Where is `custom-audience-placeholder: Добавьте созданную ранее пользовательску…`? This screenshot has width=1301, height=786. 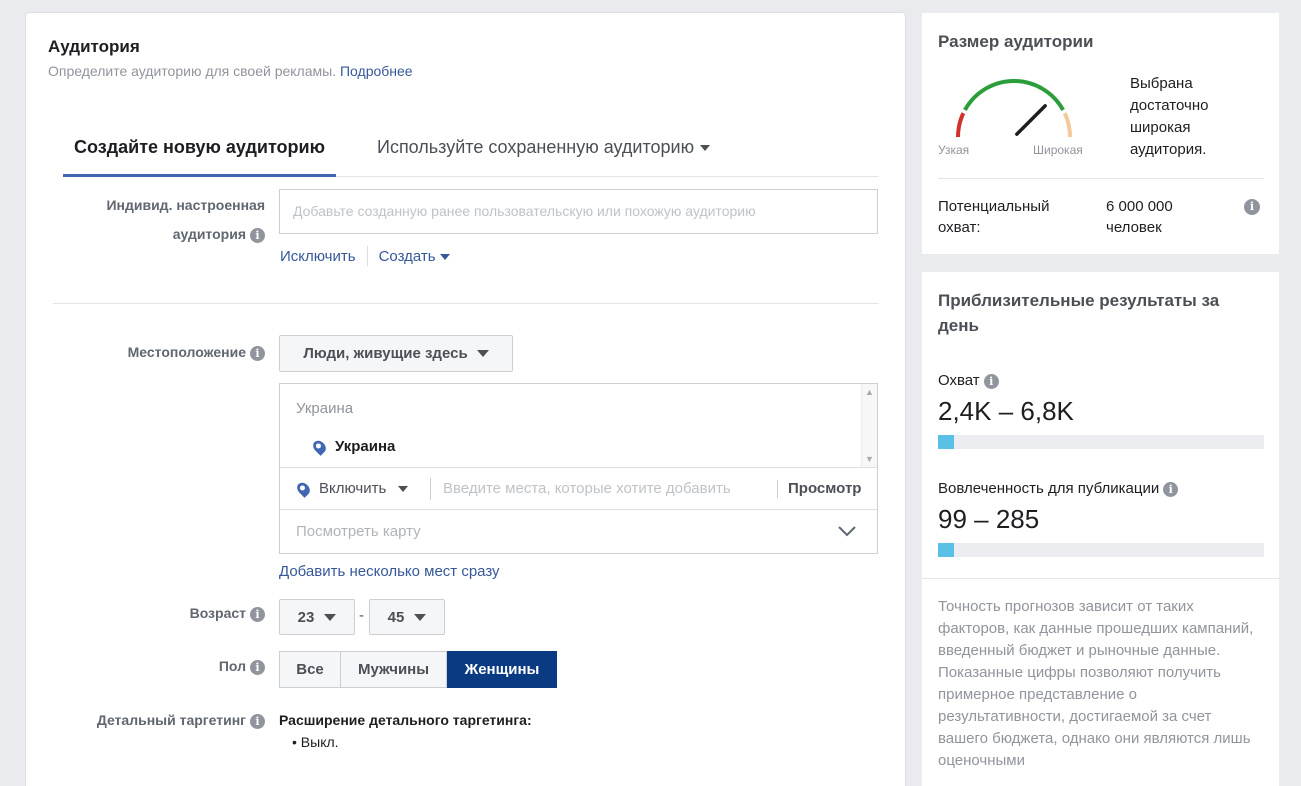
custom-audience-placeholder: Добавьте созданную ранее пользовательску… is located at coordinates (524, 211).